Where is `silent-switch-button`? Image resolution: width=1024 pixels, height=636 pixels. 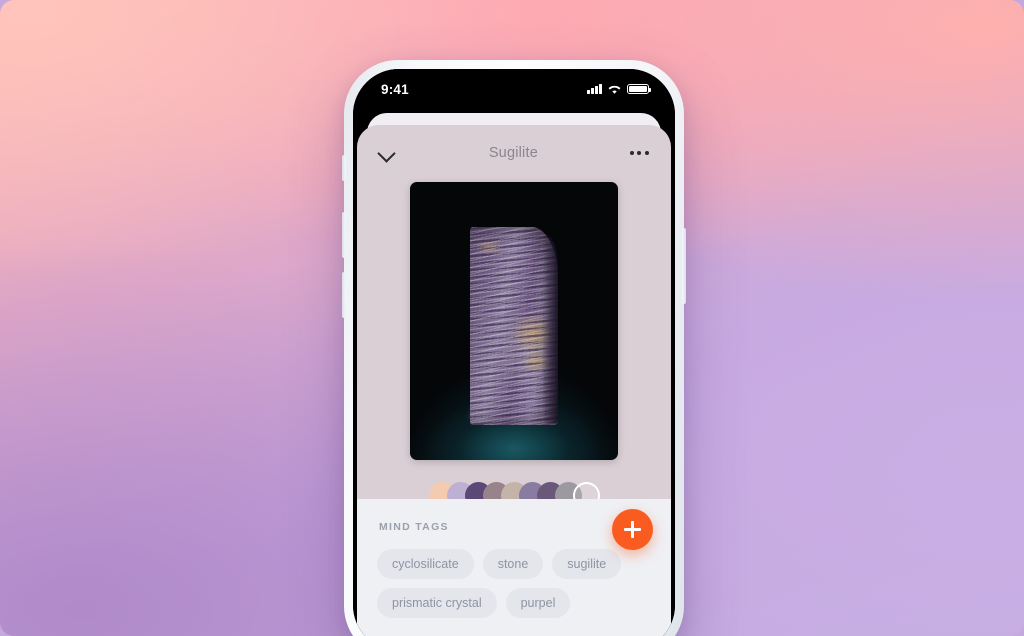 silent-switch-button is located at coordinates (344, 168).